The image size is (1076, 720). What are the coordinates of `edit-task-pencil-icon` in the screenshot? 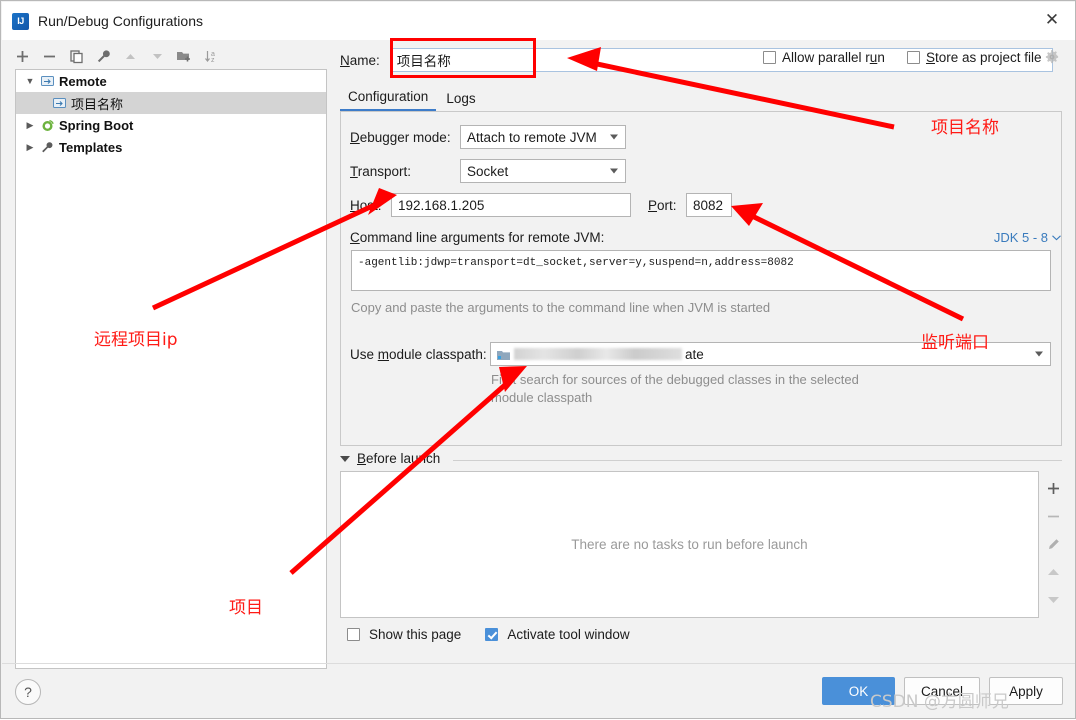 It's located at (1053, 544).